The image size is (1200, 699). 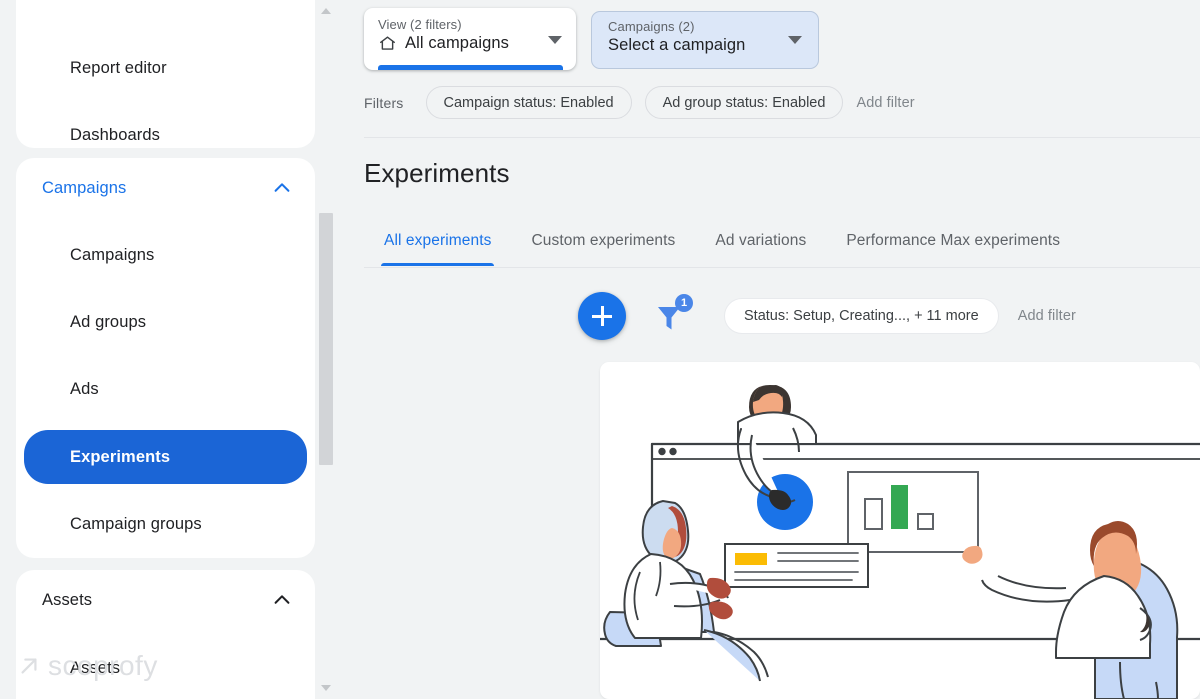 I want to click on tab-label: Ad variations, so click(x=761, y=240).